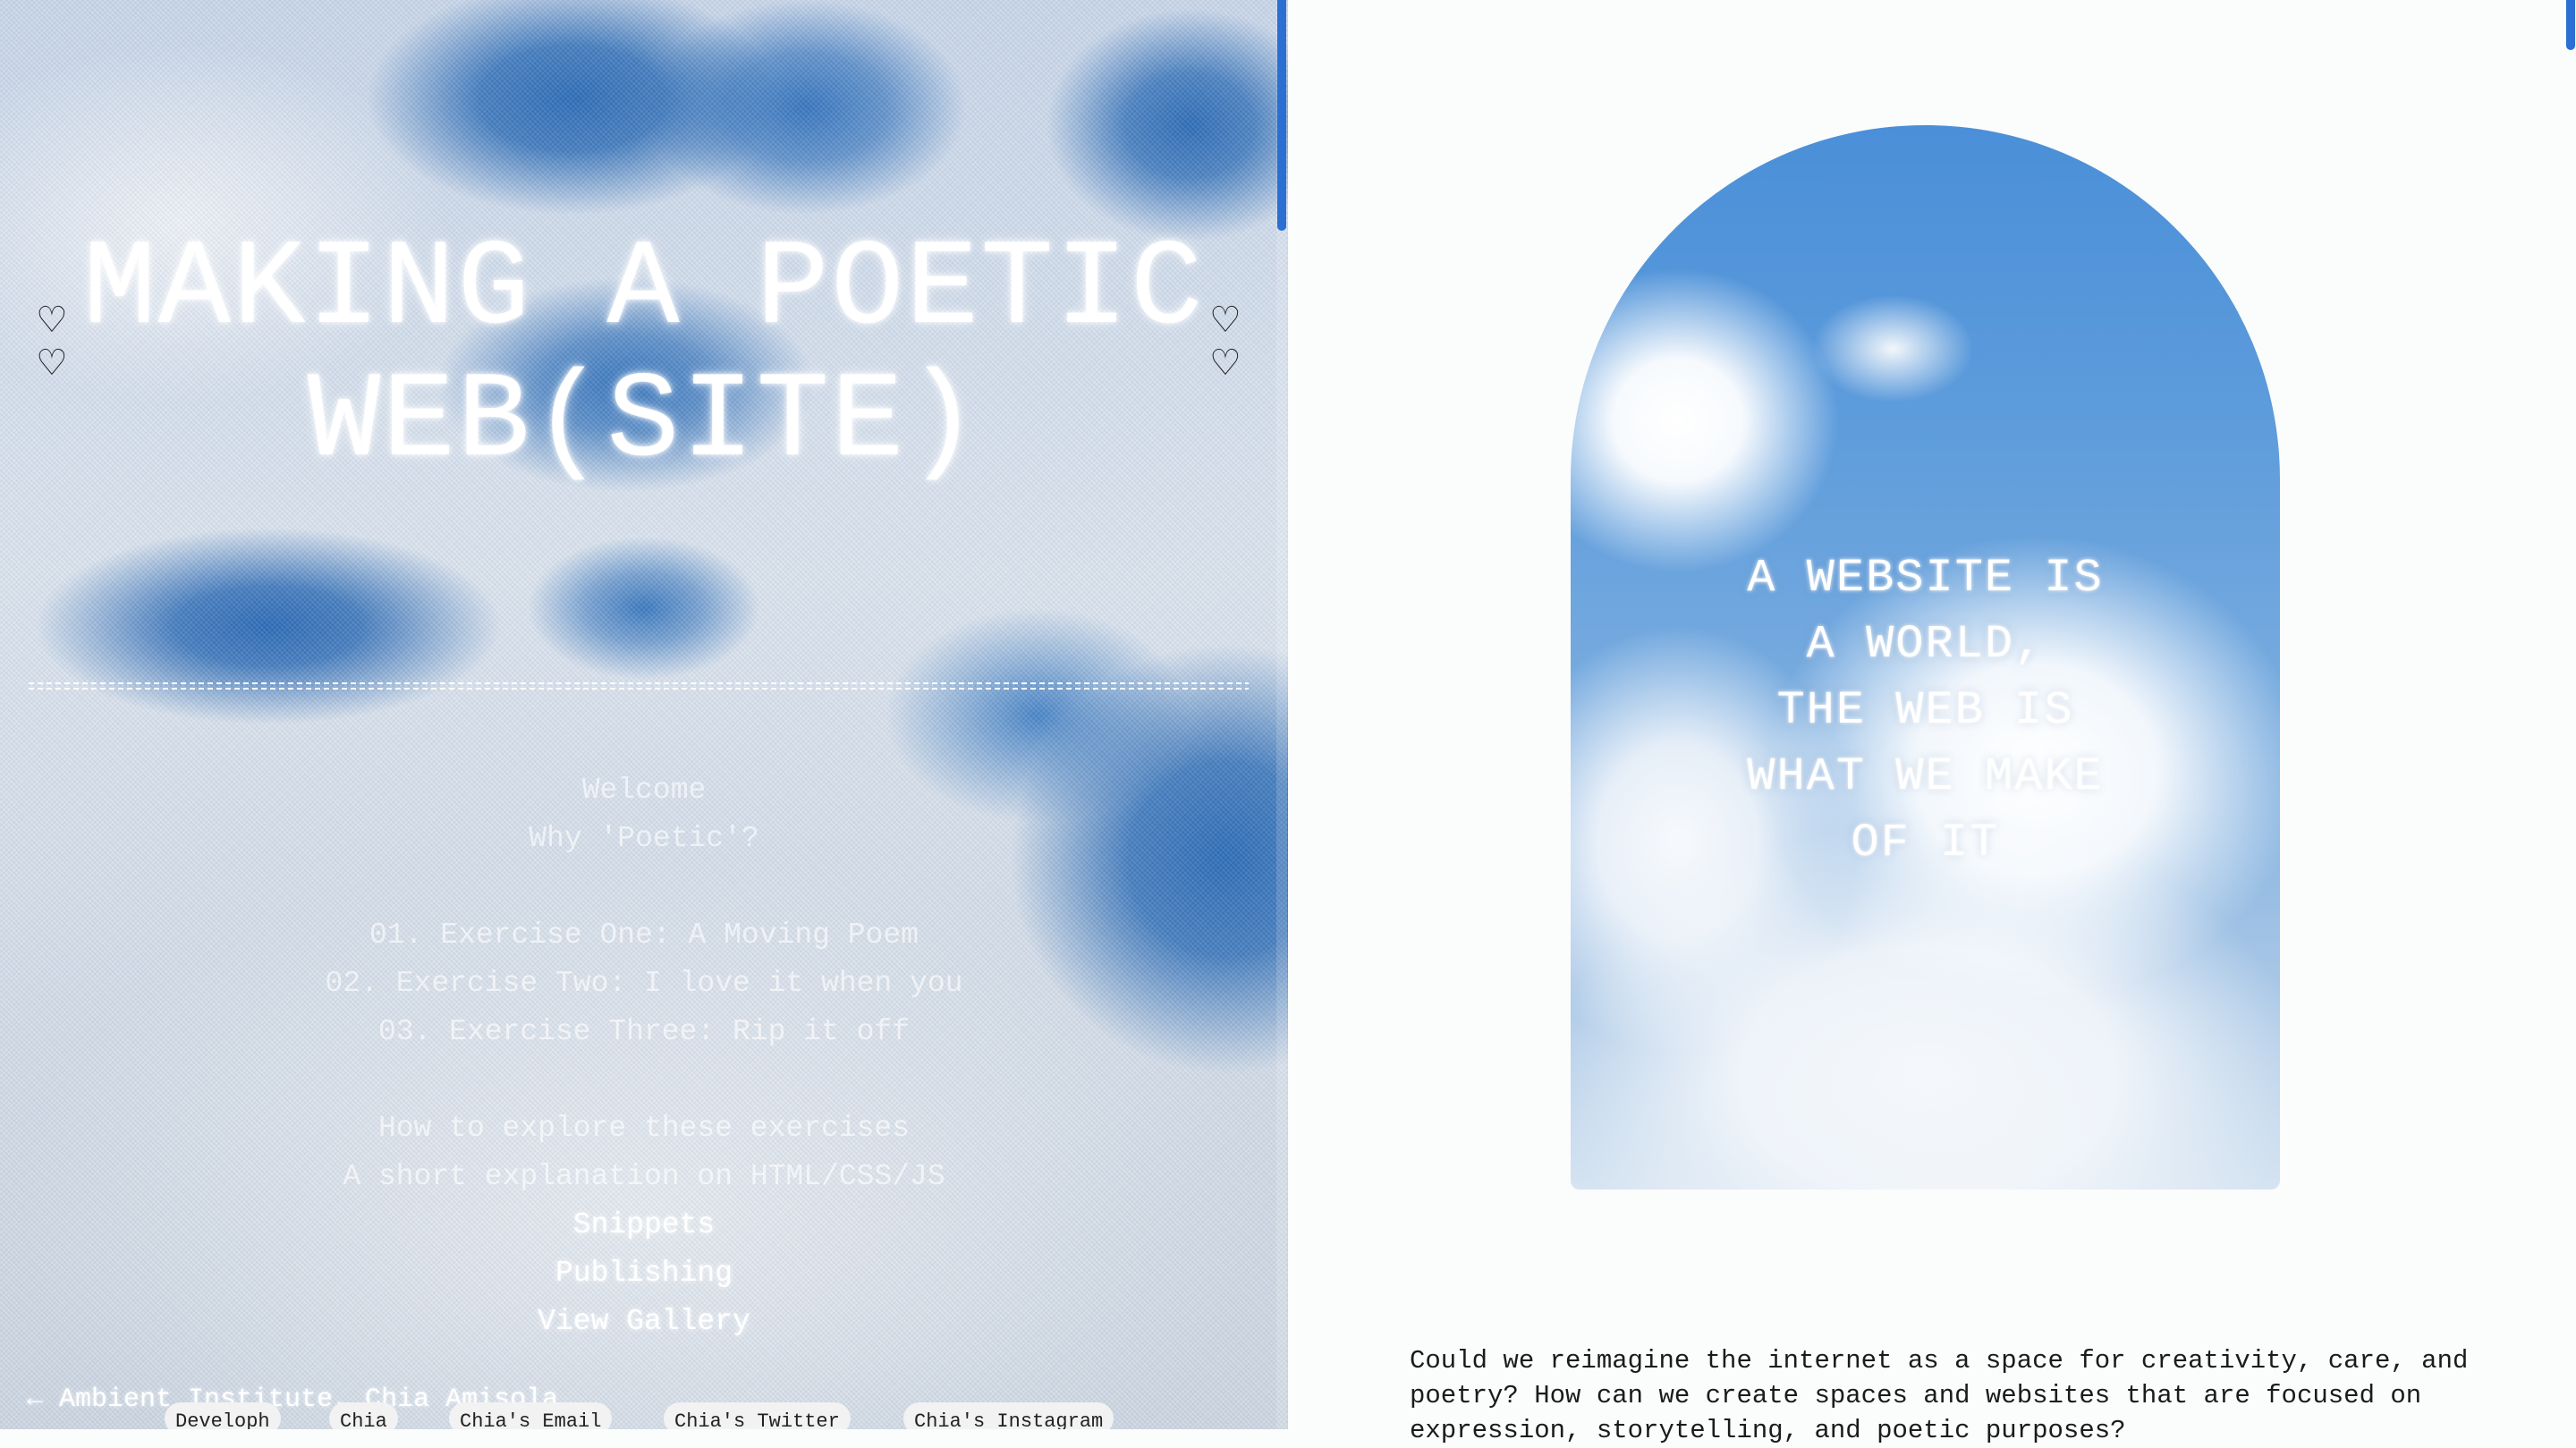 This screenshot has width=2576, height=1448. I want to click on menu-item-view-gallery: View Gallery, so click(644, 1322).